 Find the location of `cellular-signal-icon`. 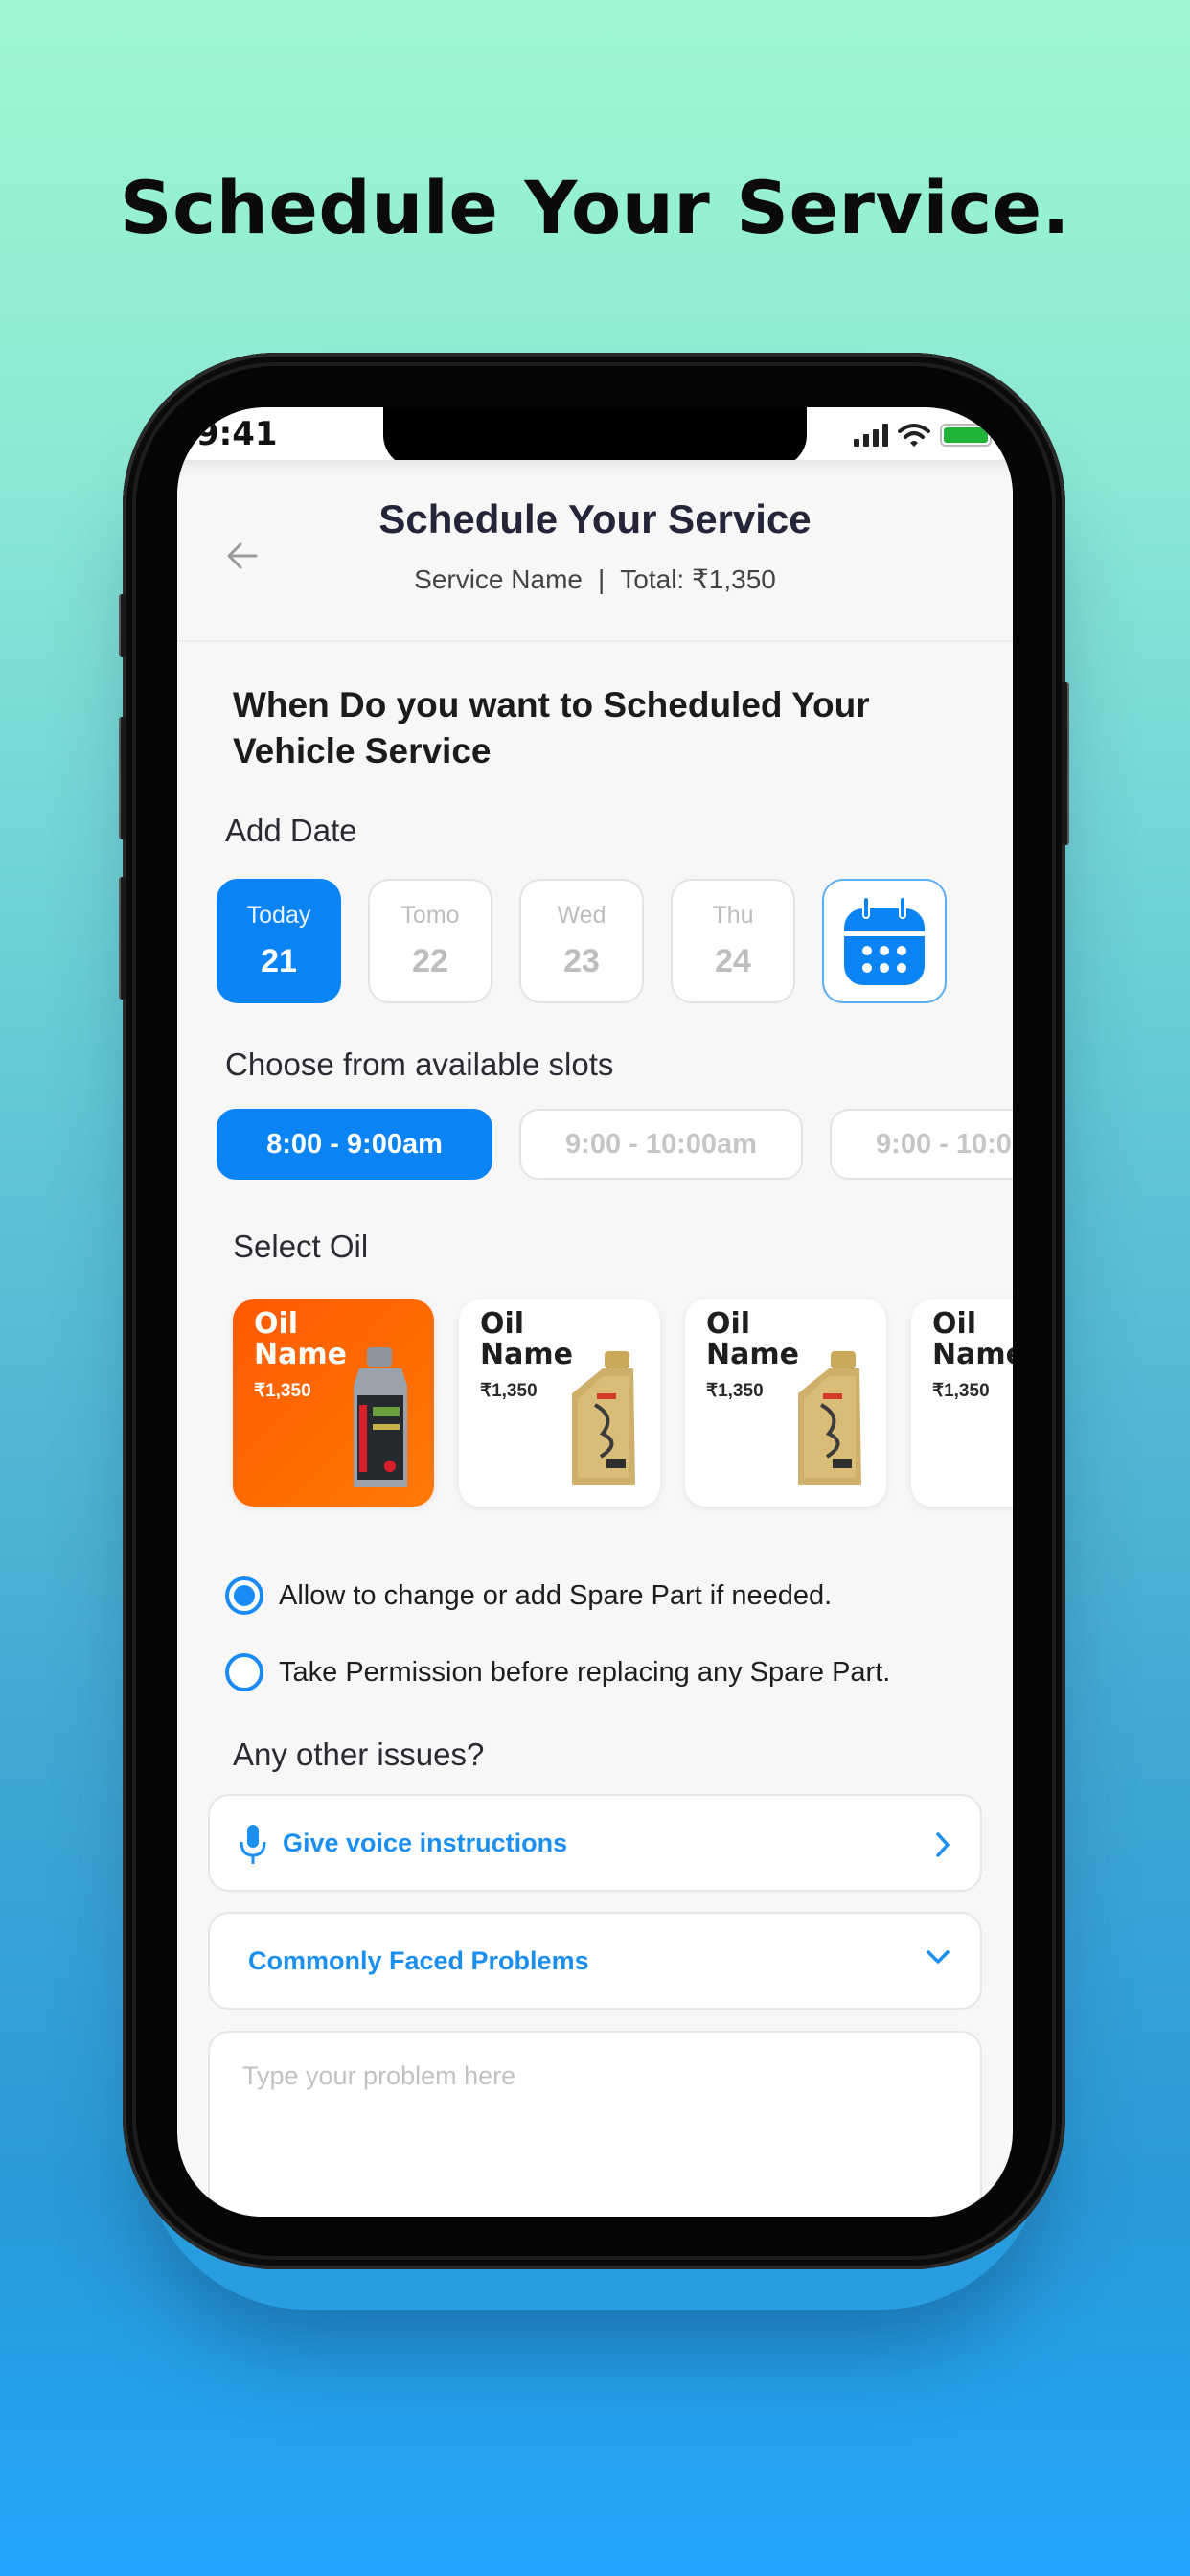

cellular-signal-icon is located at coordinates (871, 435).